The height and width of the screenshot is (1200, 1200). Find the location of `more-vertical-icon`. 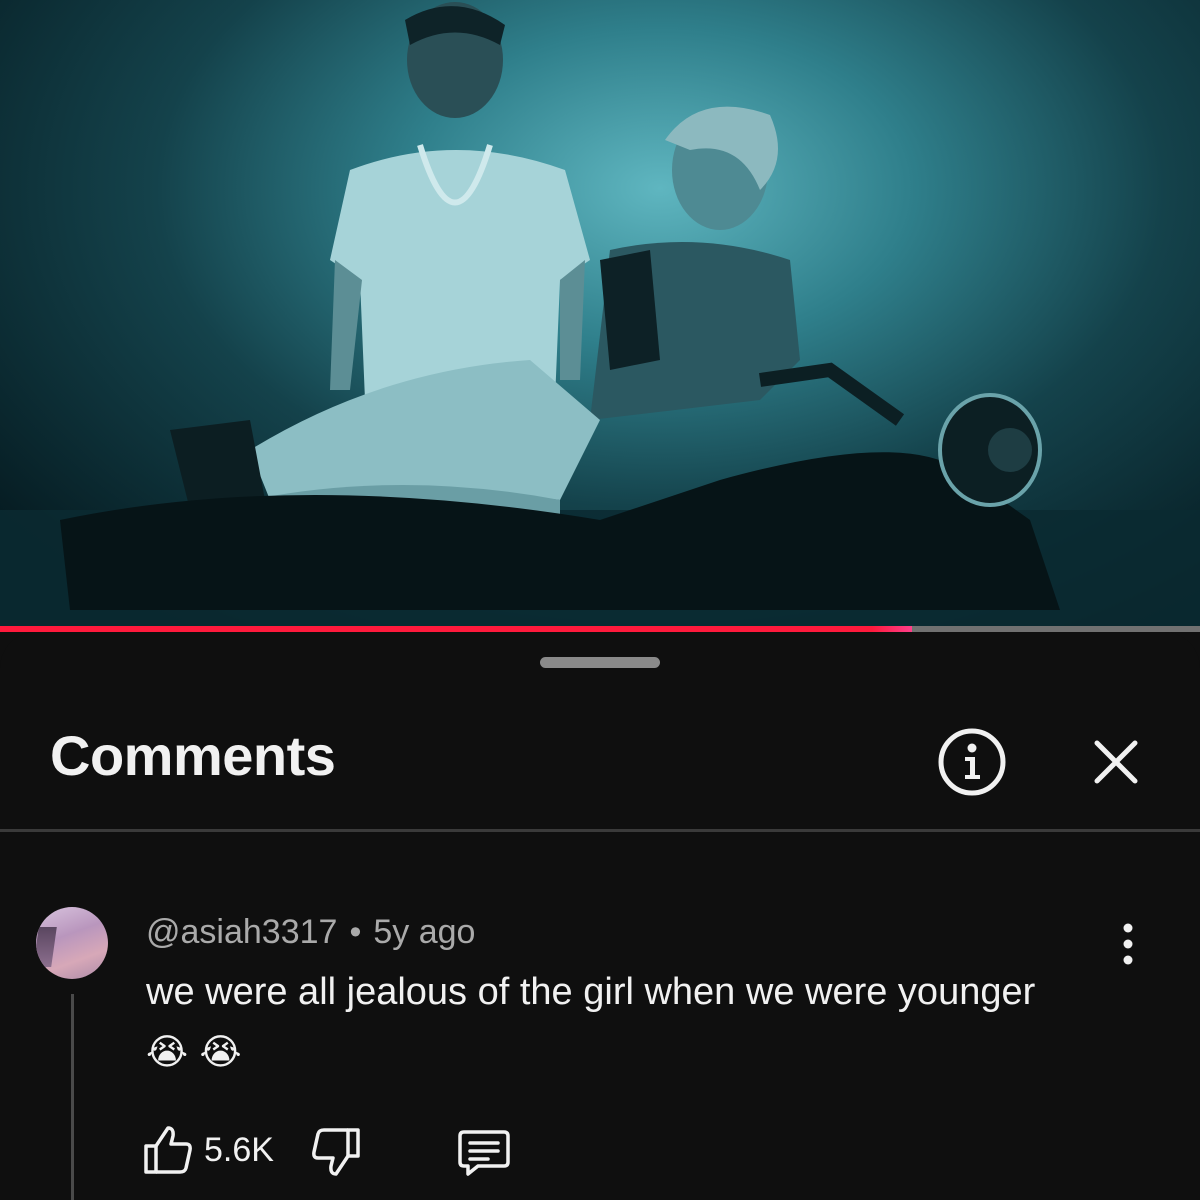

more-vertical-icon is located at coordinates (1128, 944).